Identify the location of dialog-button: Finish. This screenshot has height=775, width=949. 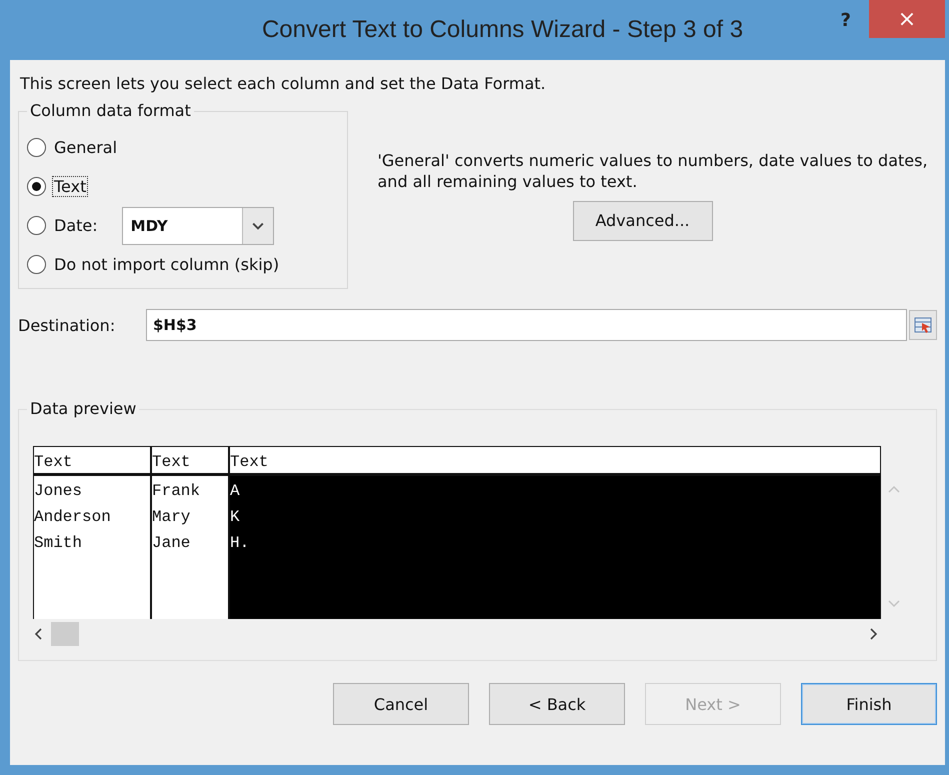
(869, 704).